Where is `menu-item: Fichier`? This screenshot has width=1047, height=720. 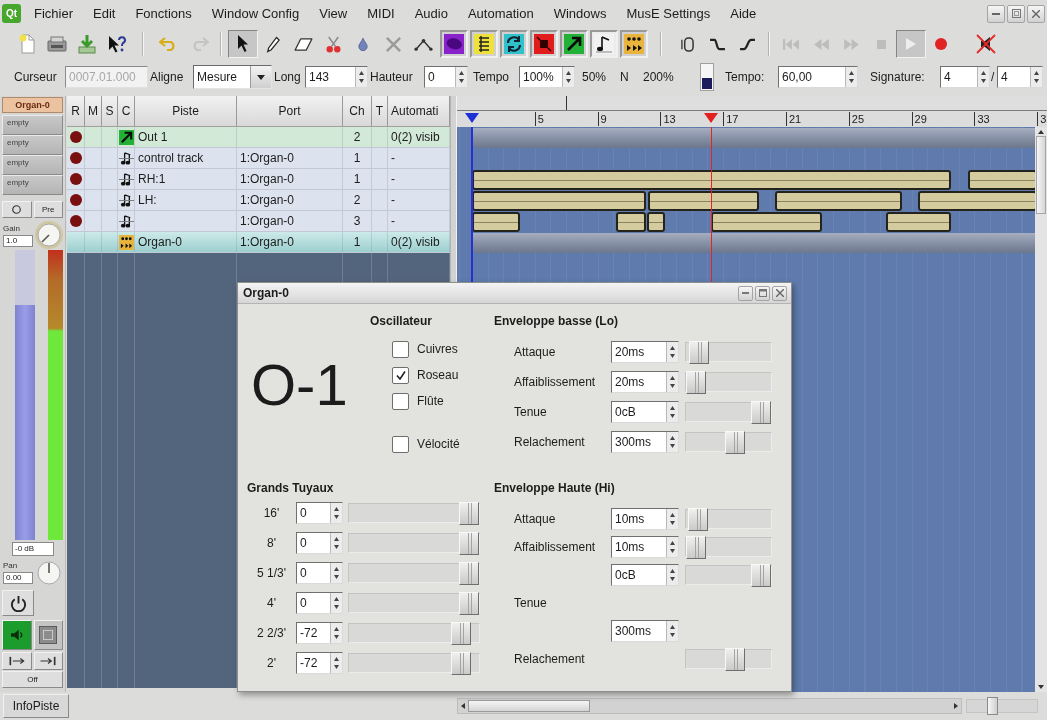
menu-item: Fichier is located at coordinates (53, 13).